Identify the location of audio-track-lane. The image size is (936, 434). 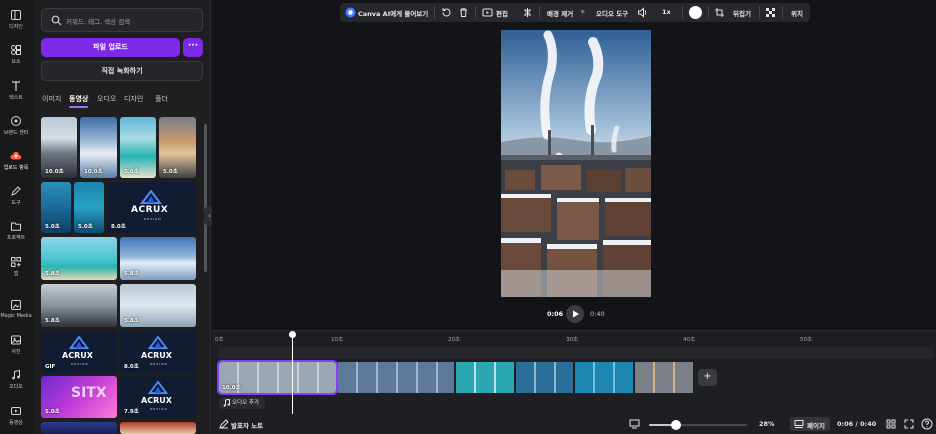
(576, 353).